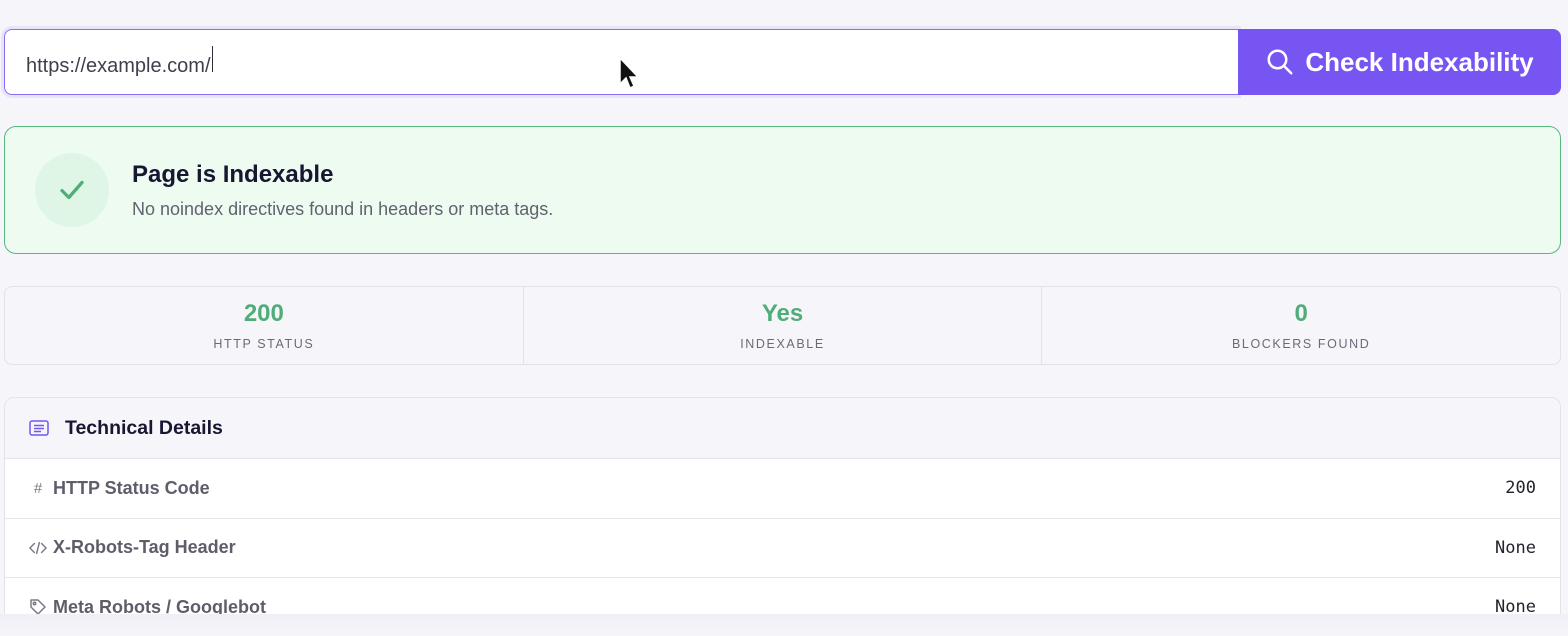 The image size is (1568, 636). What do you see at coordinates (782, 62) in the screenshot?
I see `url-search-bar: https://example.com/ Check Indexability` at bounding box center [782, 62].